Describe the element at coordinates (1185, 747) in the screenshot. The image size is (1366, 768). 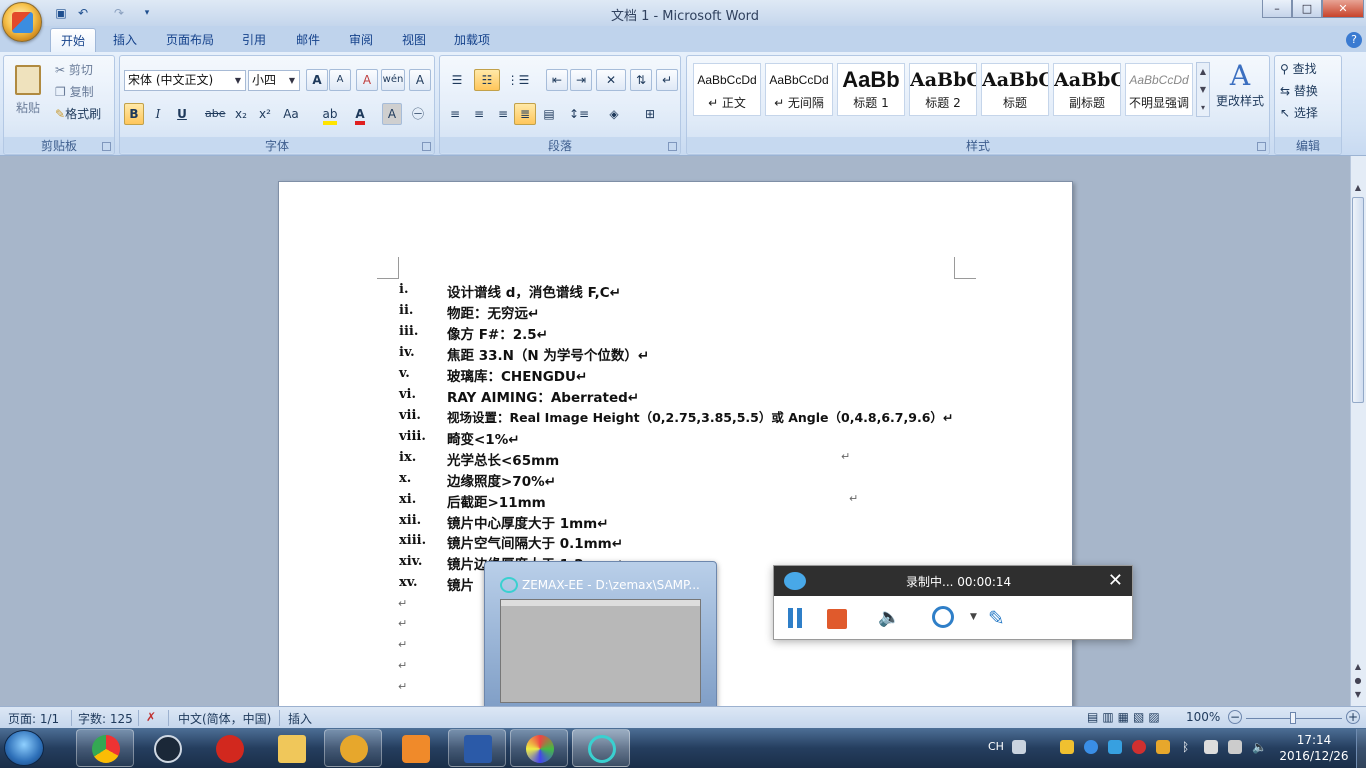
I see `bluetooth-icon: ᛒ` at that location.